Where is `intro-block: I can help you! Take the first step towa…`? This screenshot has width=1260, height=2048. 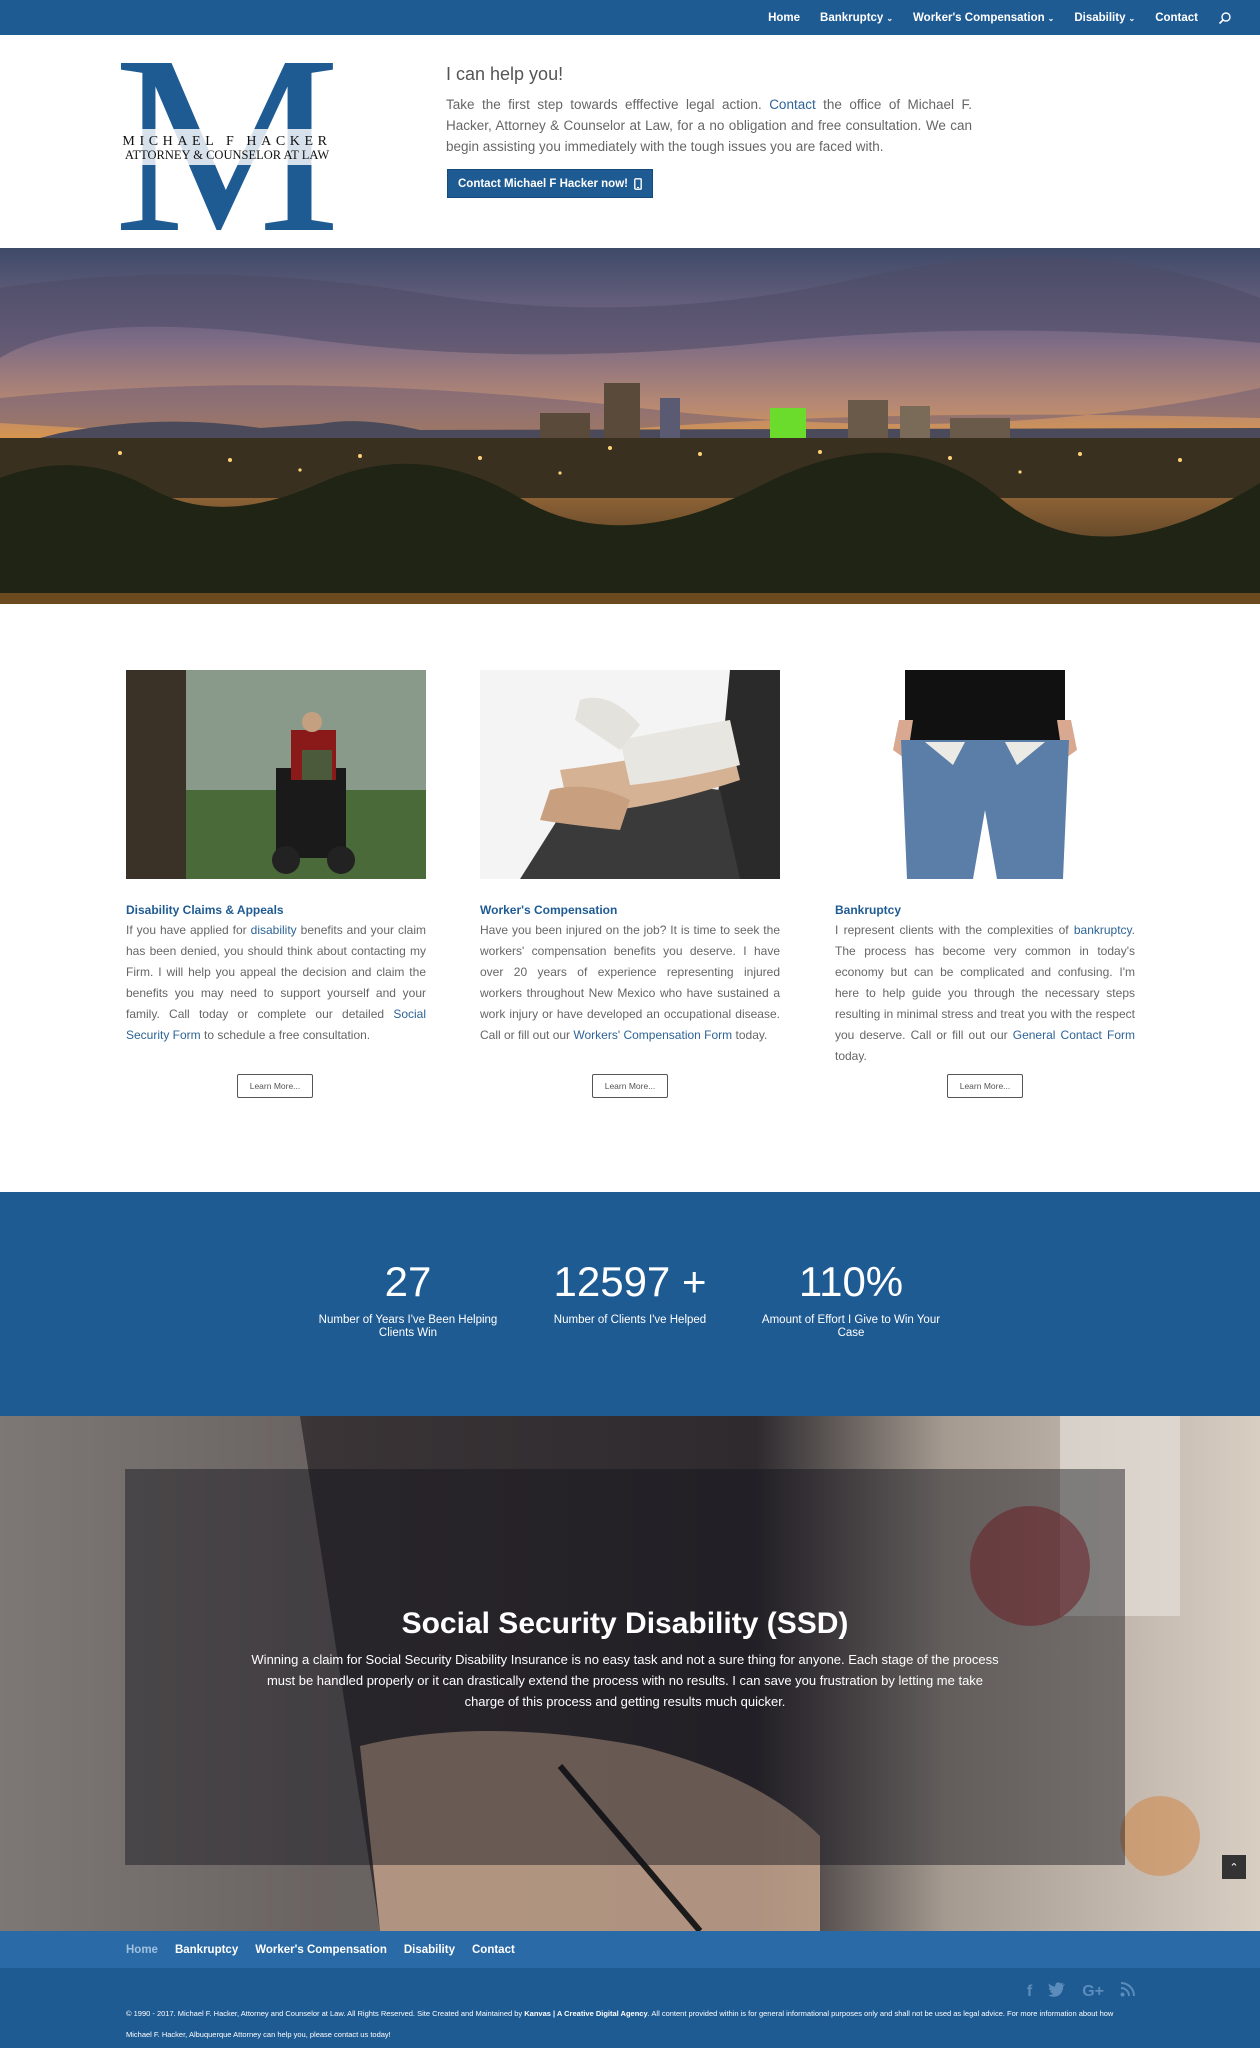
intro-block: I can help you! Take the first step towa… is located at coordinates (709, 110).